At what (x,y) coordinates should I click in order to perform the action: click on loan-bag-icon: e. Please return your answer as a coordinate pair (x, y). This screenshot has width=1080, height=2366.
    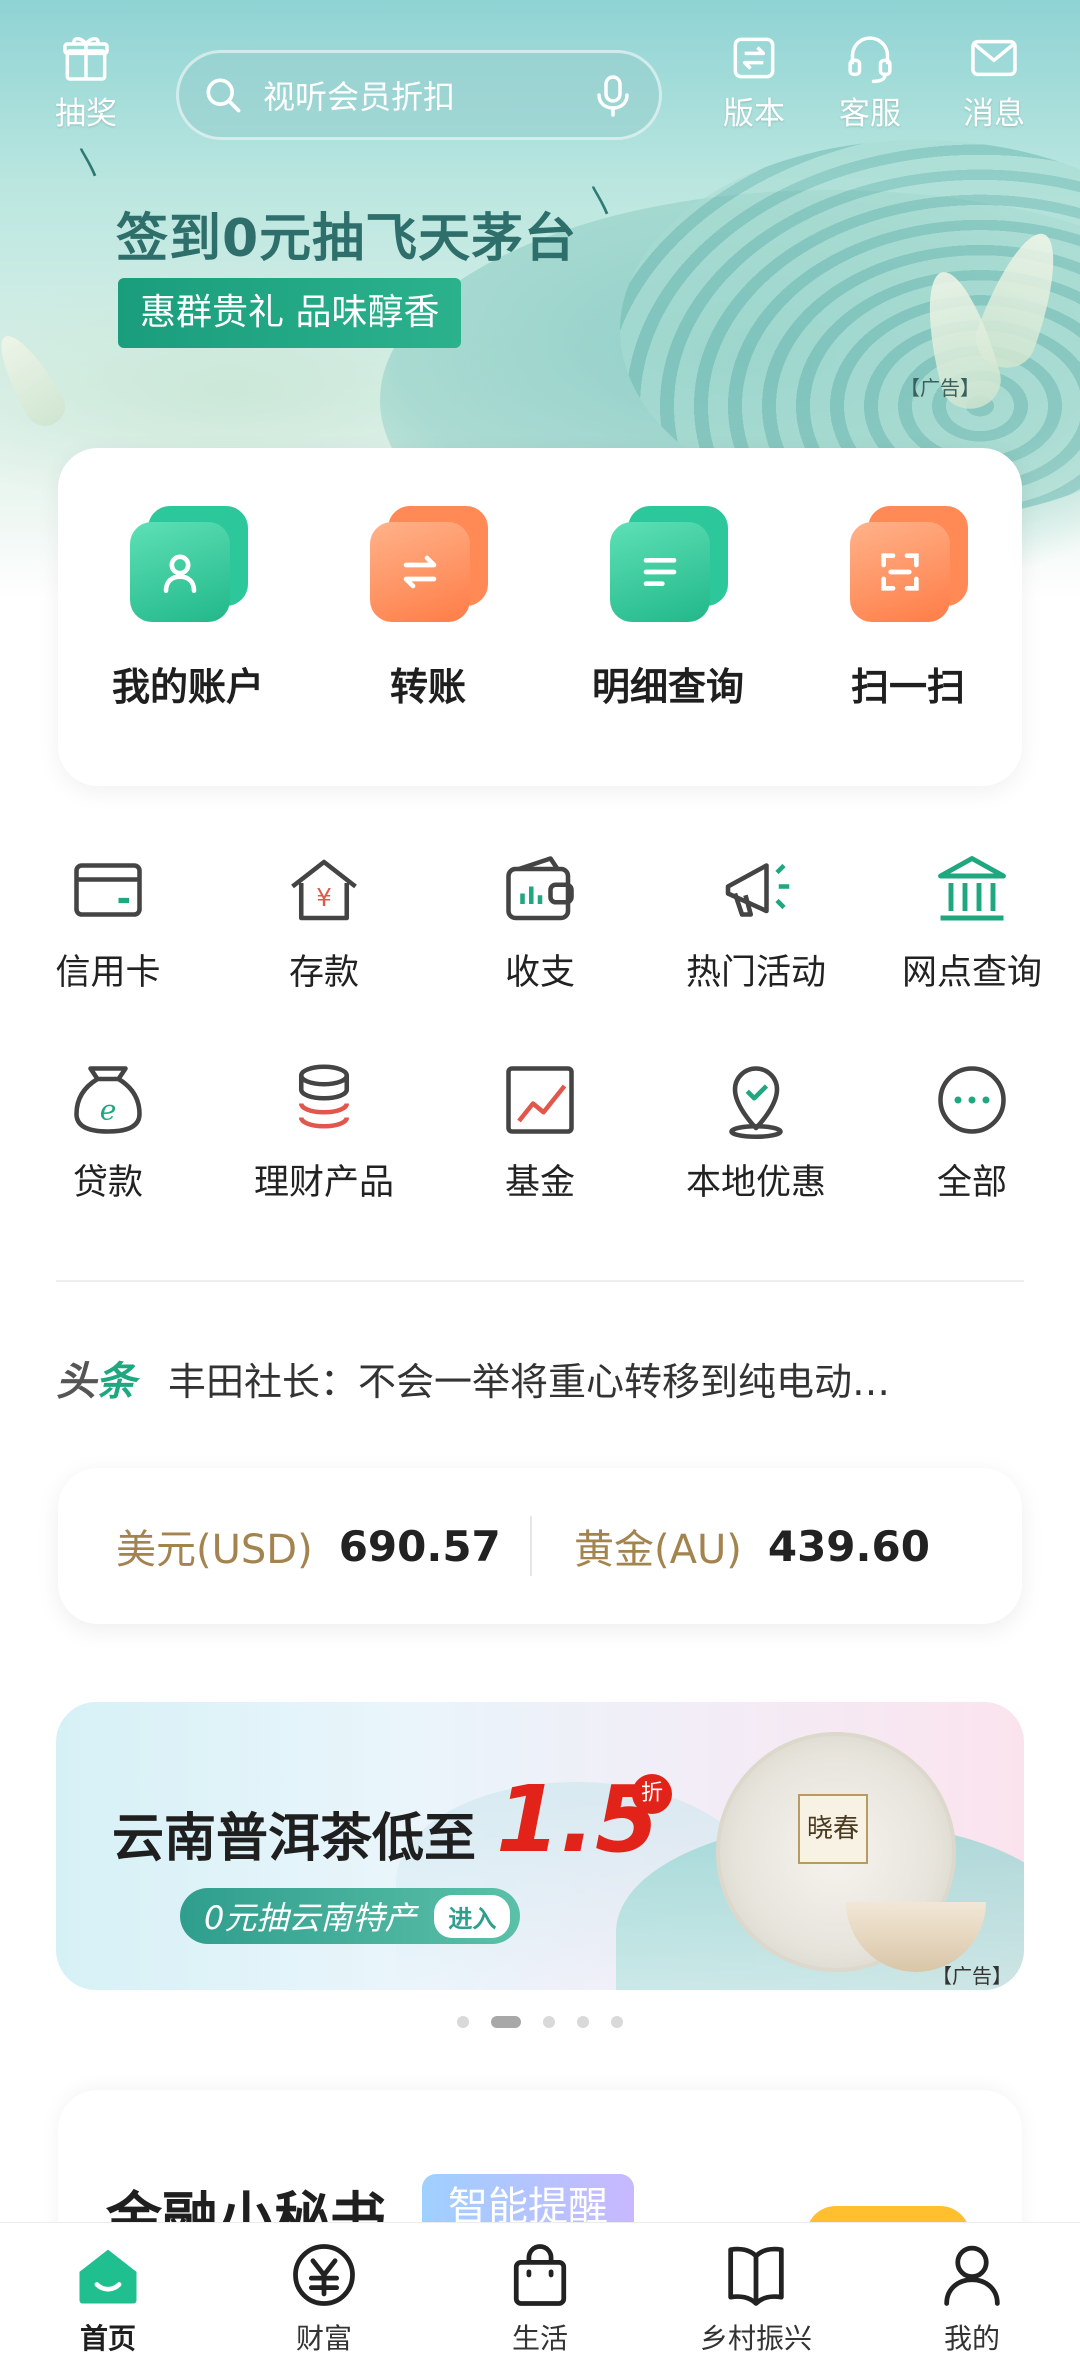
    Looking at the image, I should click on (108, 1100).